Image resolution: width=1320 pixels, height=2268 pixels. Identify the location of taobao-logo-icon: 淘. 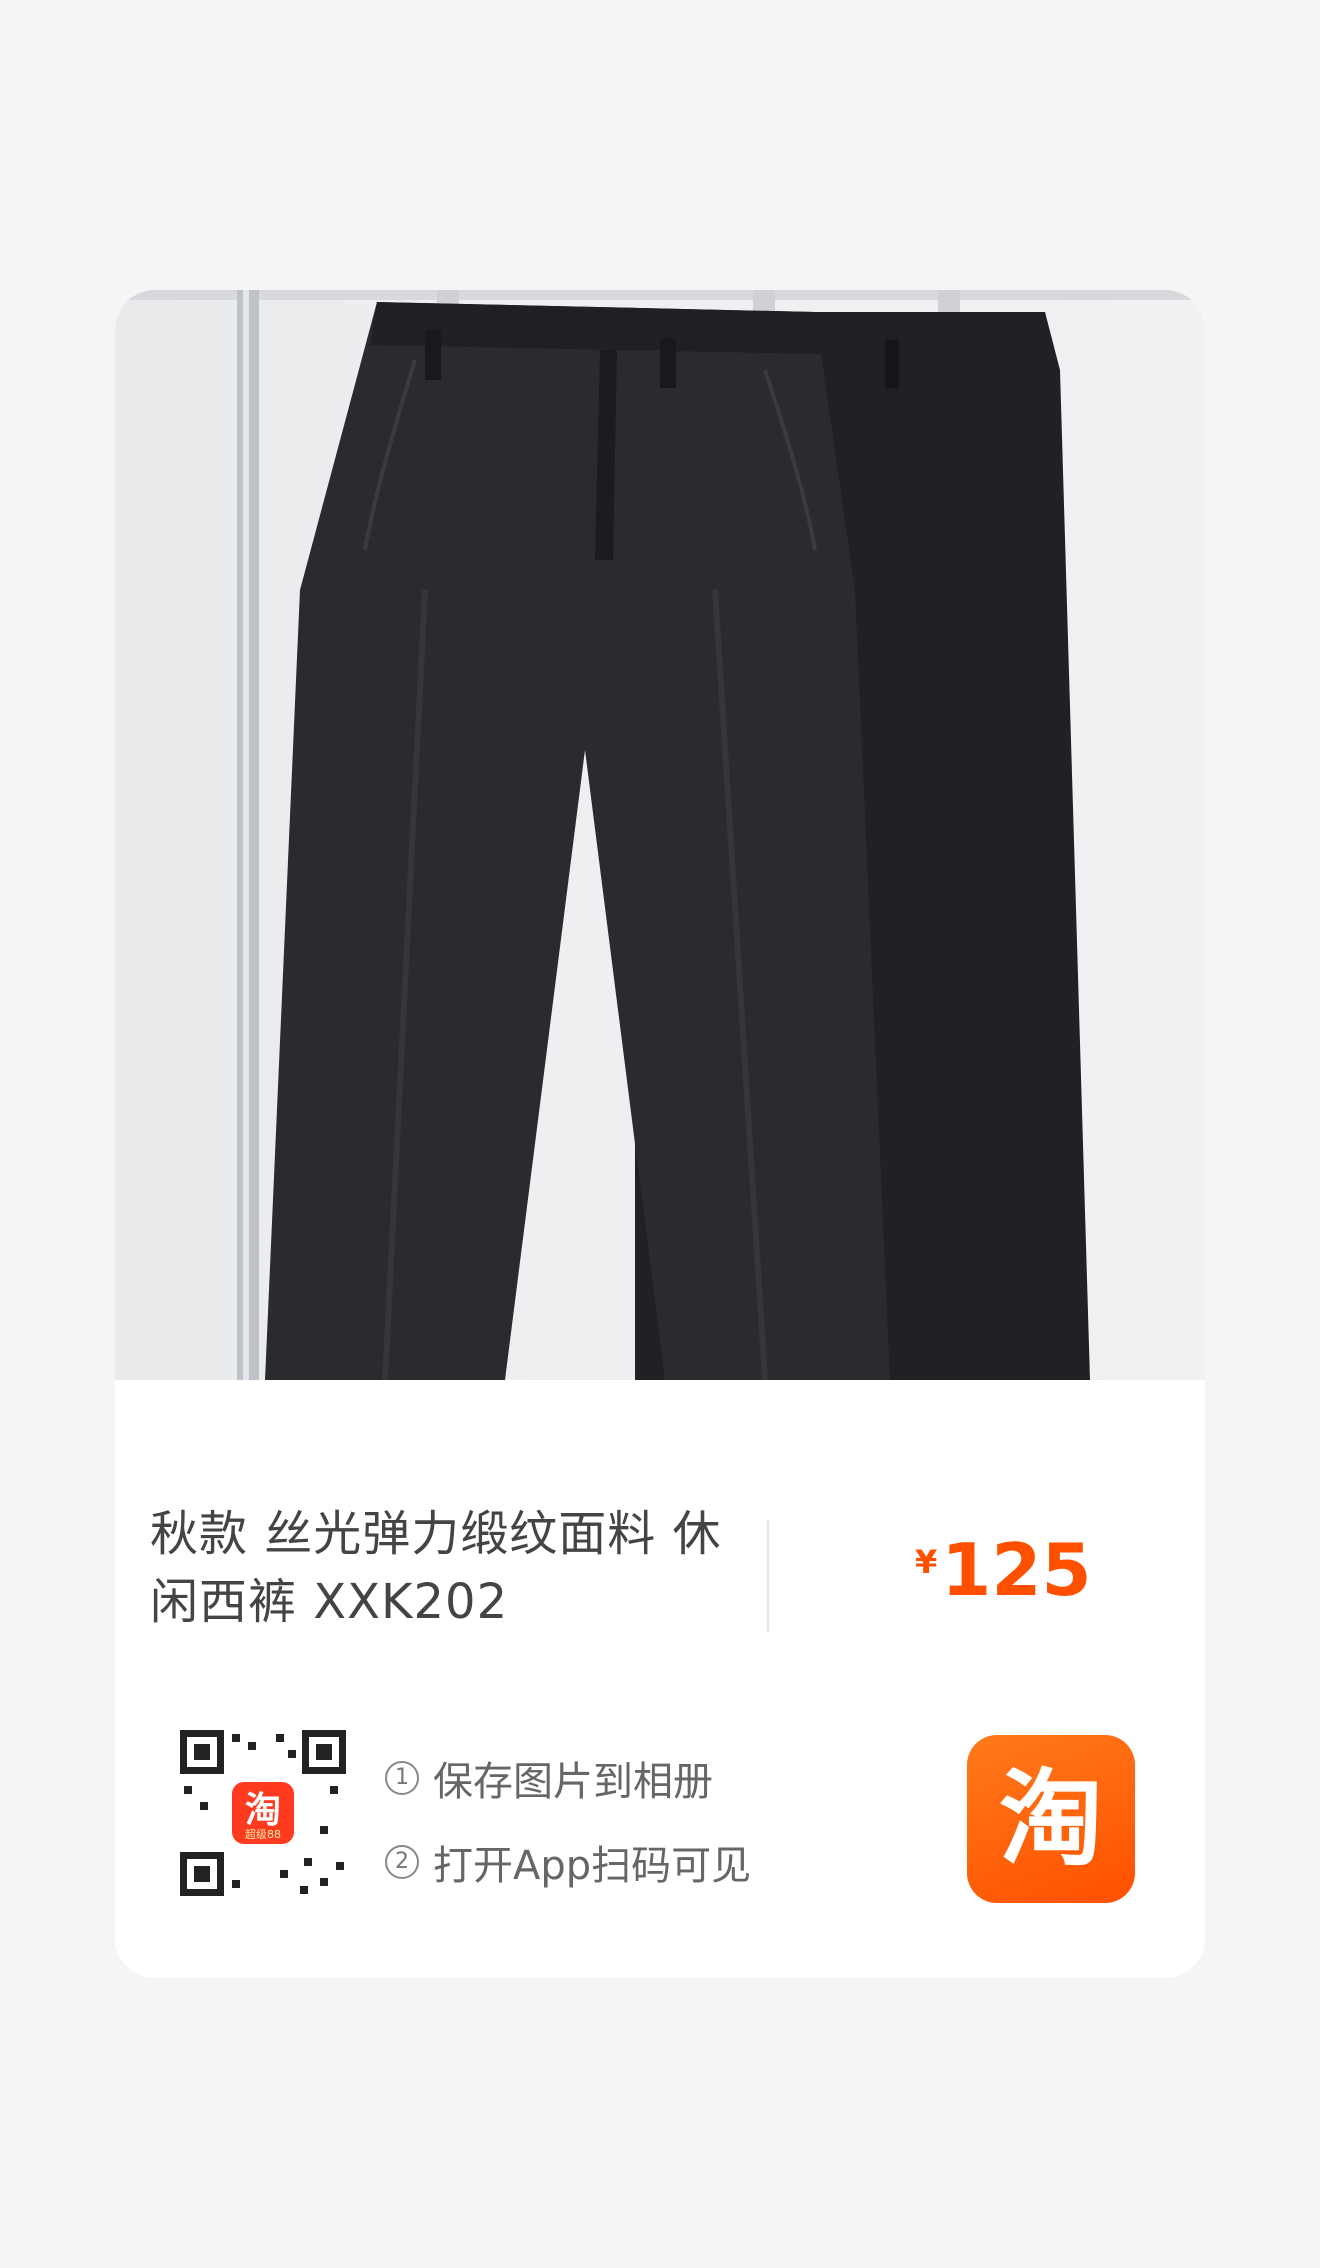
(1051, 1819).